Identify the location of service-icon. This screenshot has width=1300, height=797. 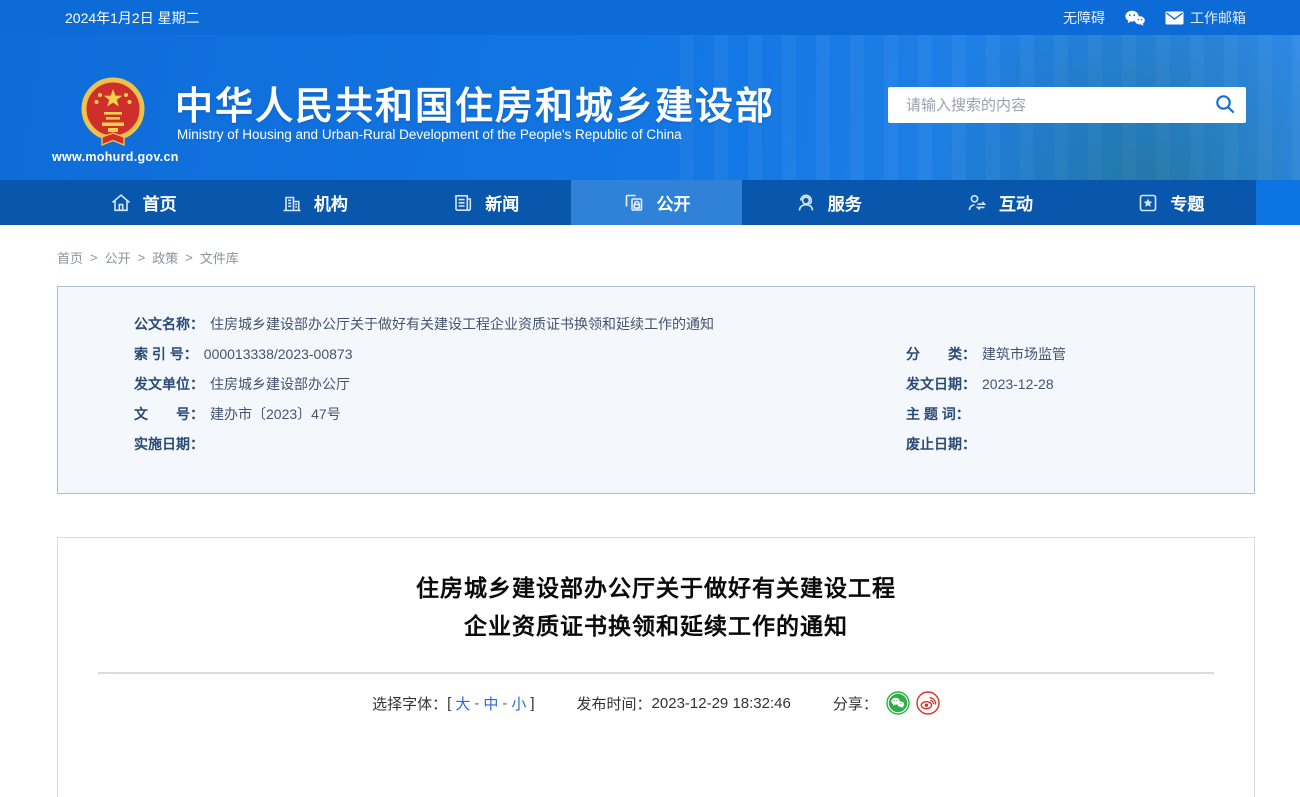
(806, 203).